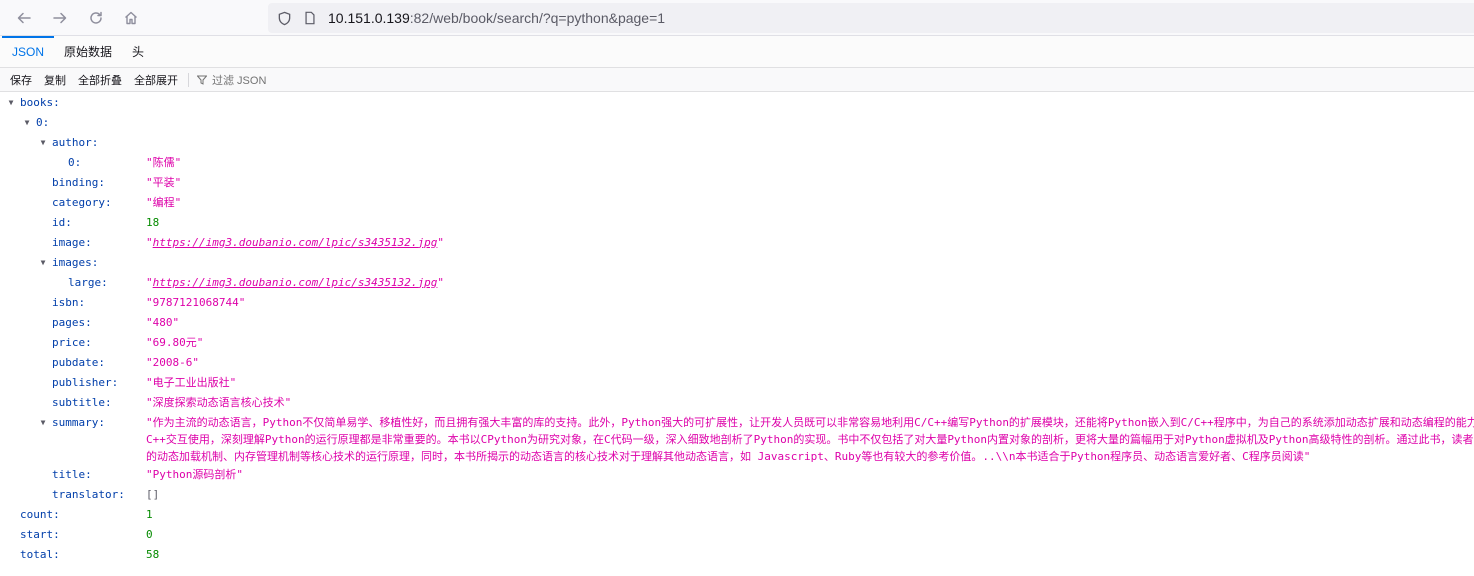 This screenshot has width=1474, height=576. What do you see at coordinates (172, 362) in the screenshot?
I see `json-string-value: "2008-6"` at bounding box center [172, 362].